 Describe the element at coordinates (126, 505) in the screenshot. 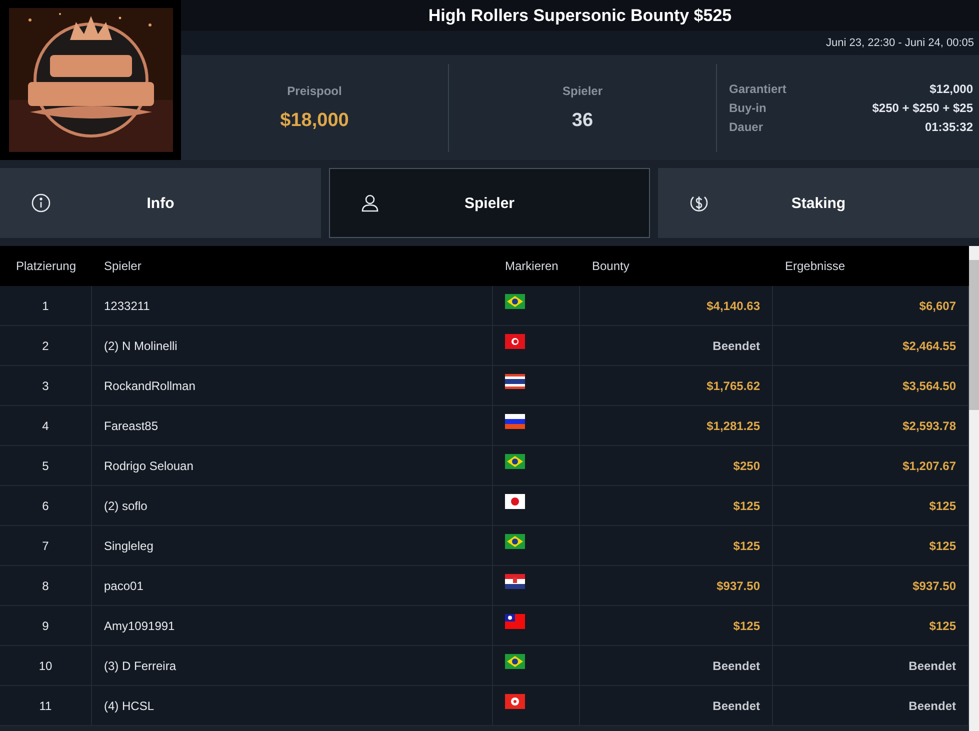

I see `player-name: (2) soflo` at that location.